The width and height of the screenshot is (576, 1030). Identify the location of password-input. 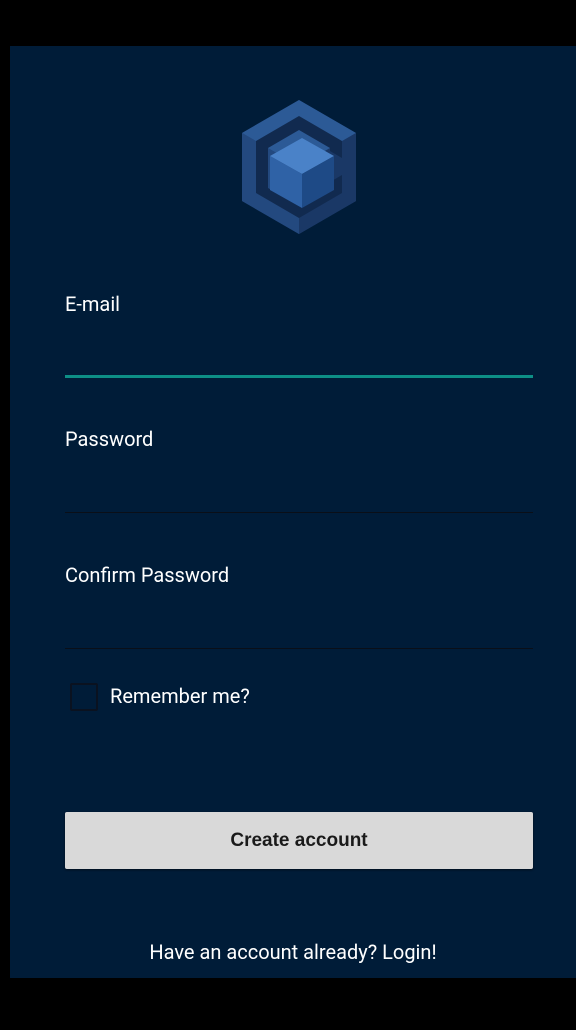
(299, 477).